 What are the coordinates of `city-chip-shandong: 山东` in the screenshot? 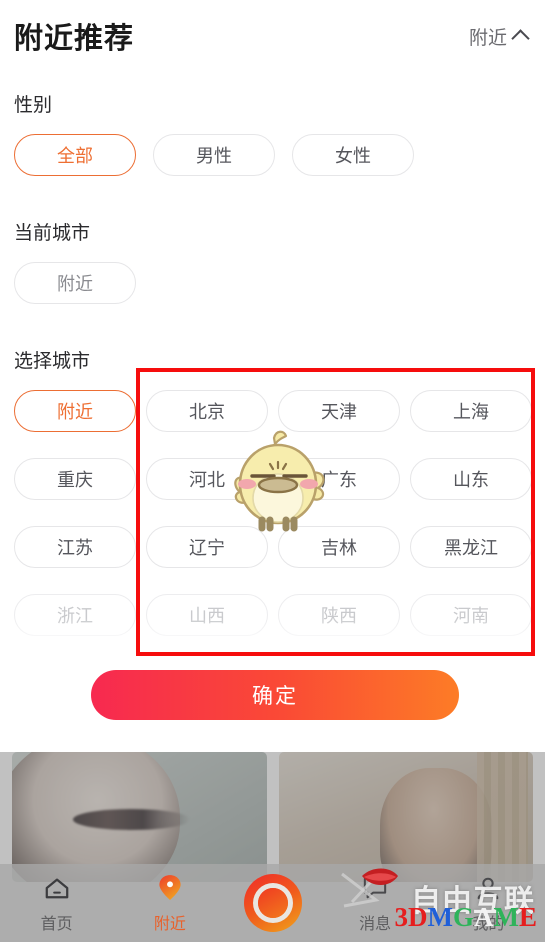 It's located at (471, 479).